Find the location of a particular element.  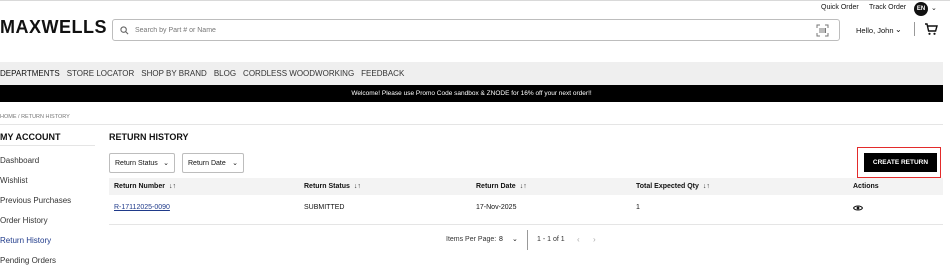

return-number-link: R-17112025-0090 is located at coordinates (142, 207).